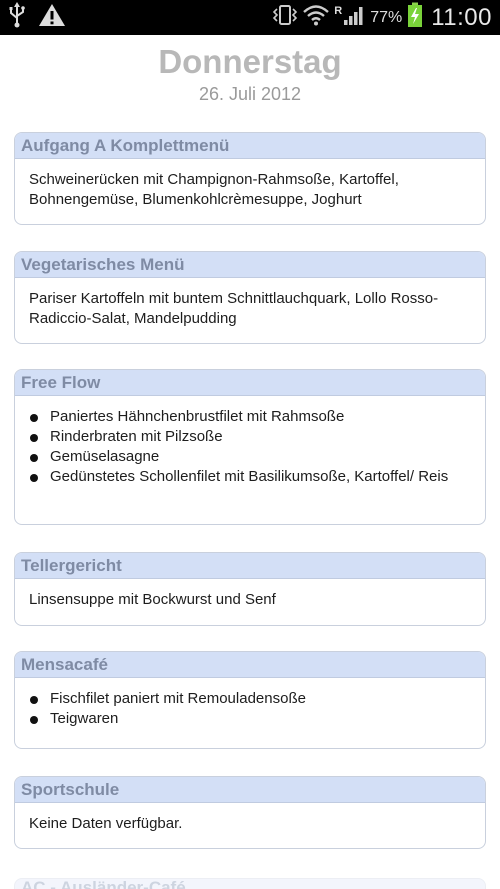  What do you see at coordinates (250, 818) in the screenshot?
I see `card-body: Keine Daten verfügbar.` at bounding box center [250, 818].